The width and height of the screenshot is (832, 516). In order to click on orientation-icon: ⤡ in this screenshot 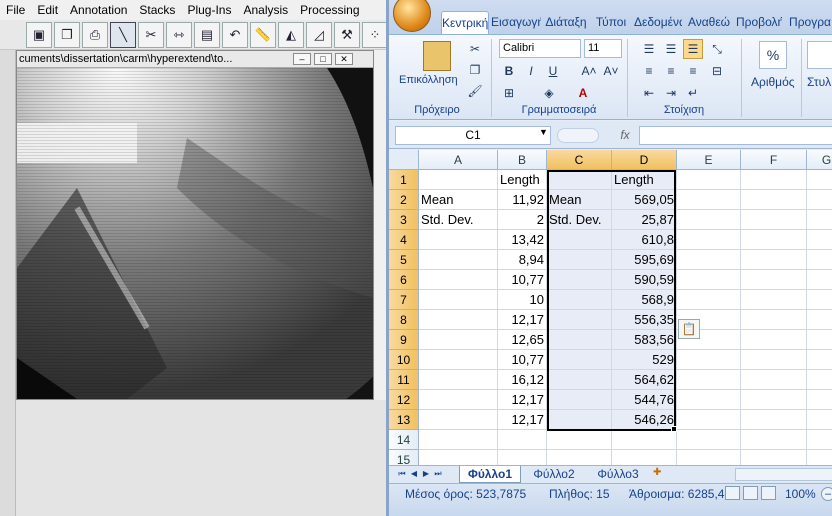, I will do `click(717, 49)`.